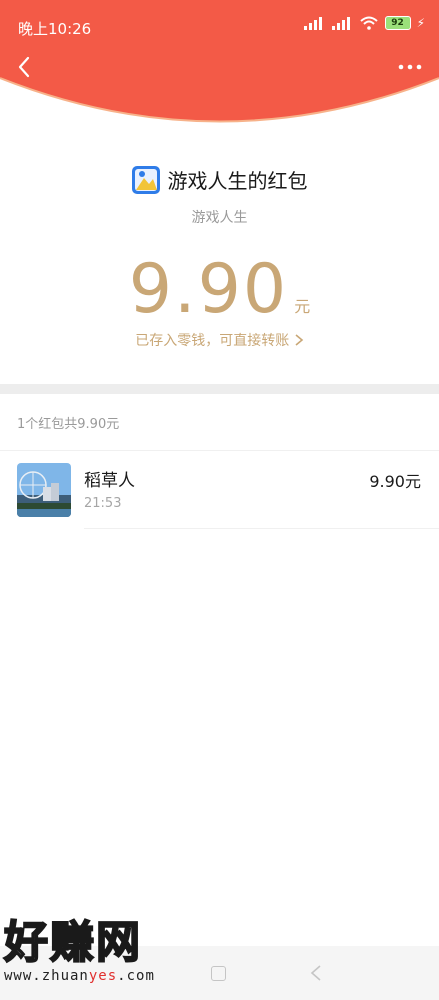 Image resolution: width=439 pixels, height=1000 pixels. Describe the element at coordinates (109, 481) in the screenshot. I see `record-sender: 稻草人` at that location.